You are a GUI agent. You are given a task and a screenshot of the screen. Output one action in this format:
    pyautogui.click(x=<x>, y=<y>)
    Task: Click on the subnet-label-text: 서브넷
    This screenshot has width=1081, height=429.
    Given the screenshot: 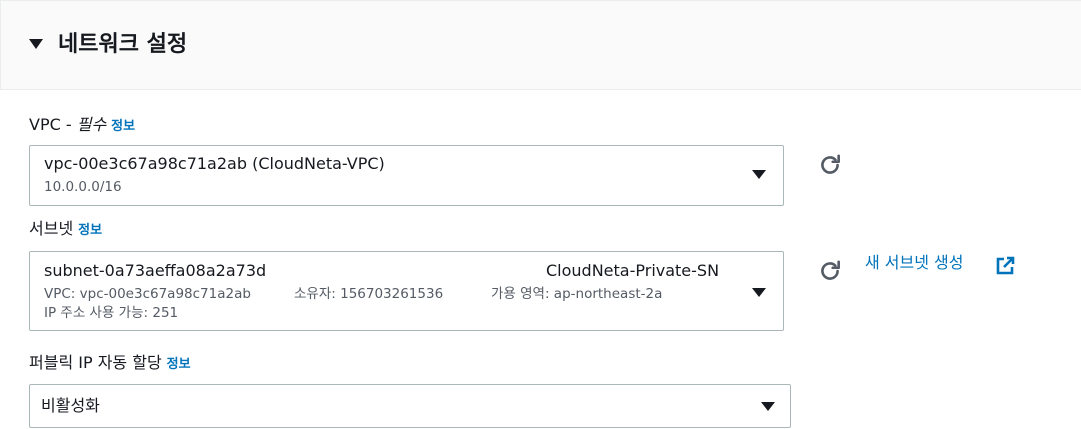 What is the action you would take?
    pyautogui.click(x=51, y=228)
    